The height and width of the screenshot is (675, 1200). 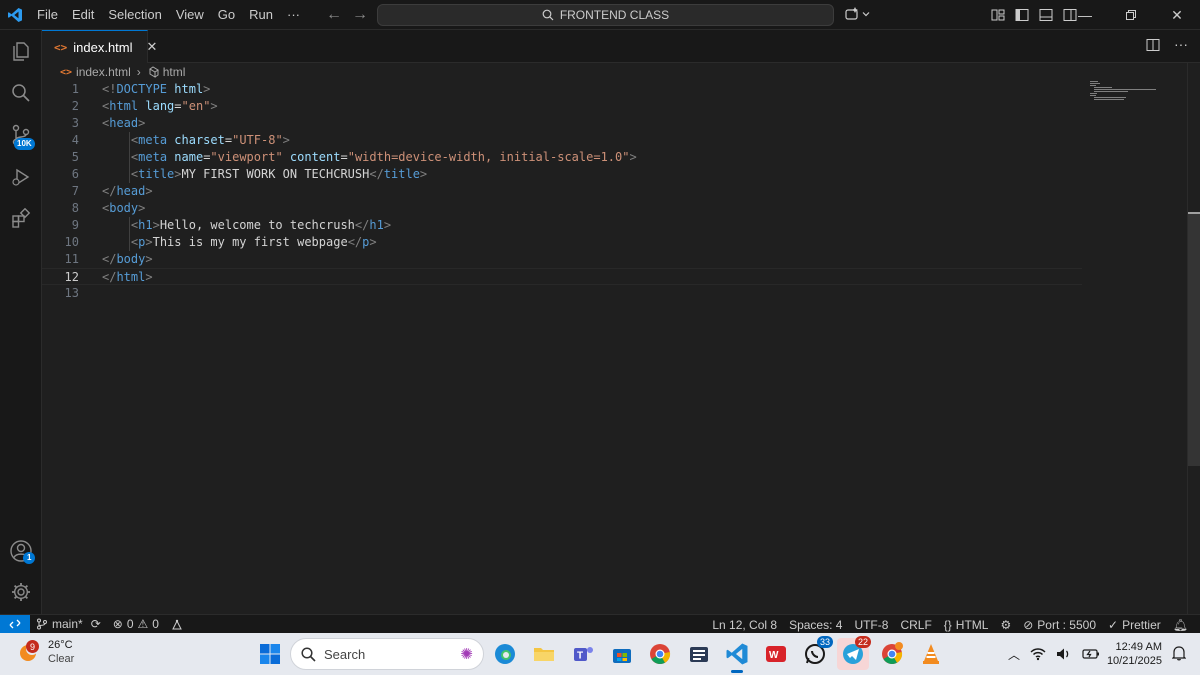 What do you see at coordinates (83, 15) in the screenshot?
I see `menu-edit: Edit` at bounding box center [83, 15].